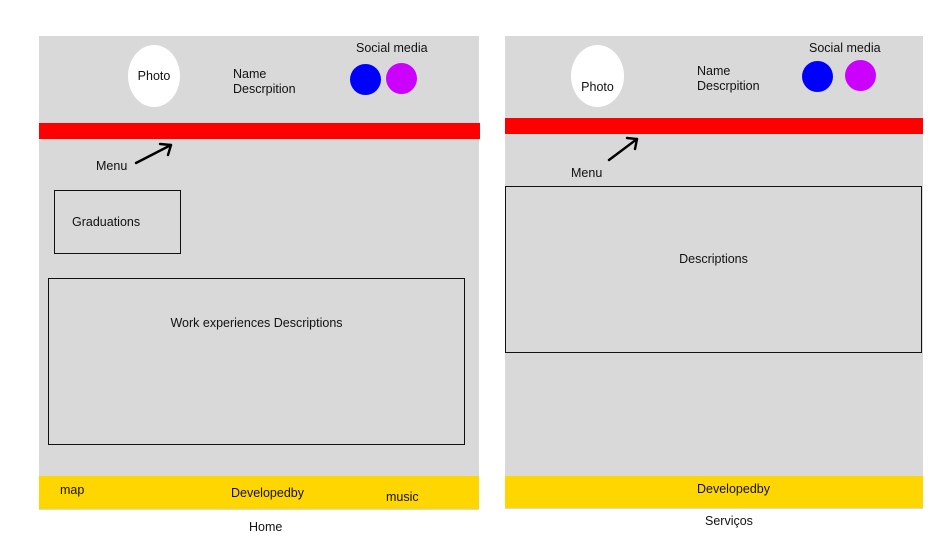 Image resolution: width=941 pixels, height=557 pixels. Describe the element at coordinates (153, 153) in the screenshot. I see `home-menu-arrow-icon` at that location.